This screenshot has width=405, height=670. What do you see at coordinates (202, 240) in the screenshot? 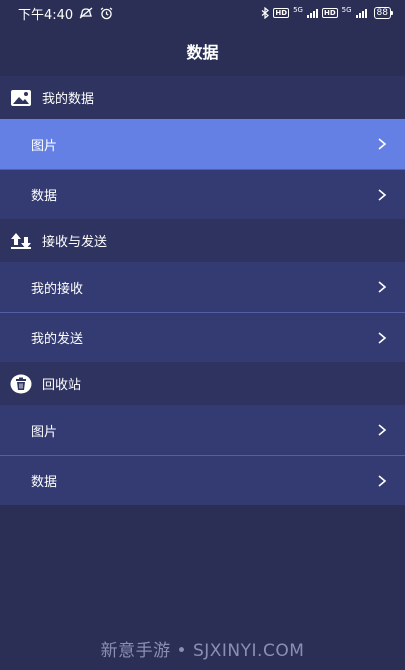
I see `section-header-transfer: 接收与发送` at bounding box center [202, 240].